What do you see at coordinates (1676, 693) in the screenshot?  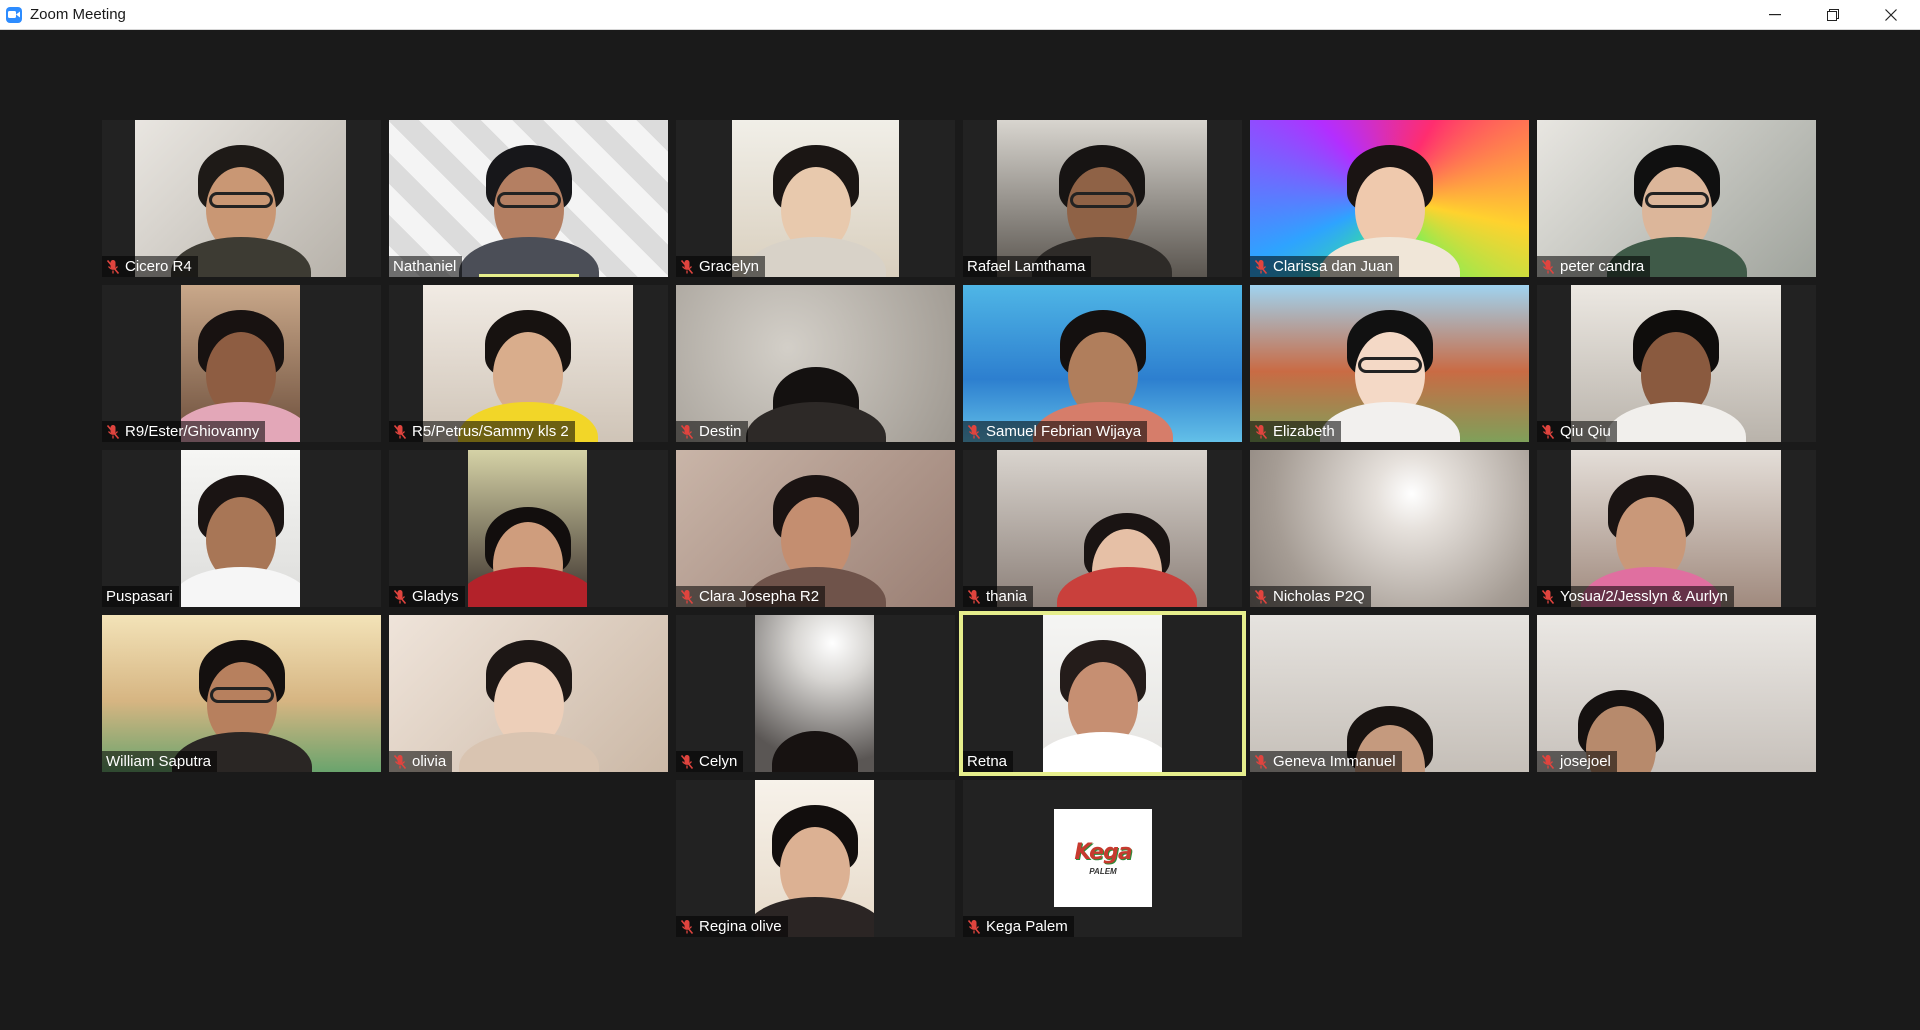 I see `video-tile: josejoel` at bounding box center [1676, 693].